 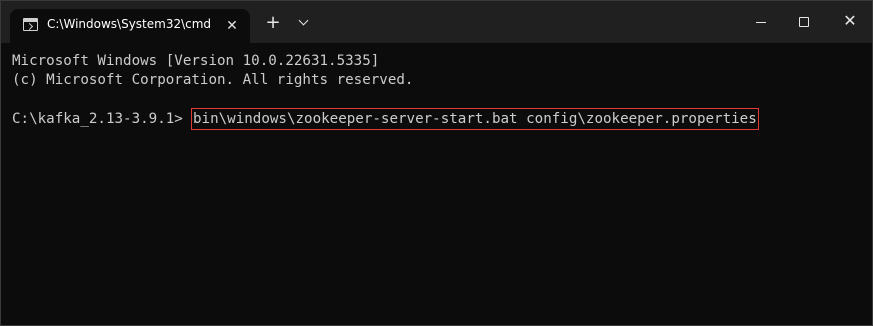 I want to click on minimize-icon, so click(x=761, y=22).